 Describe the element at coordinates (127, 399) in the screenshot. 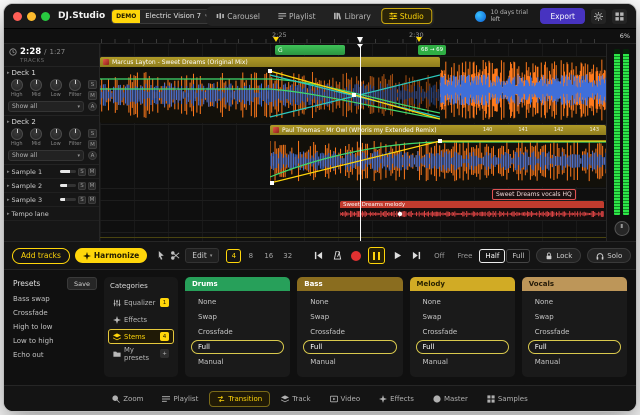

I see `panel-tab-zoom: Zoom` at that location.